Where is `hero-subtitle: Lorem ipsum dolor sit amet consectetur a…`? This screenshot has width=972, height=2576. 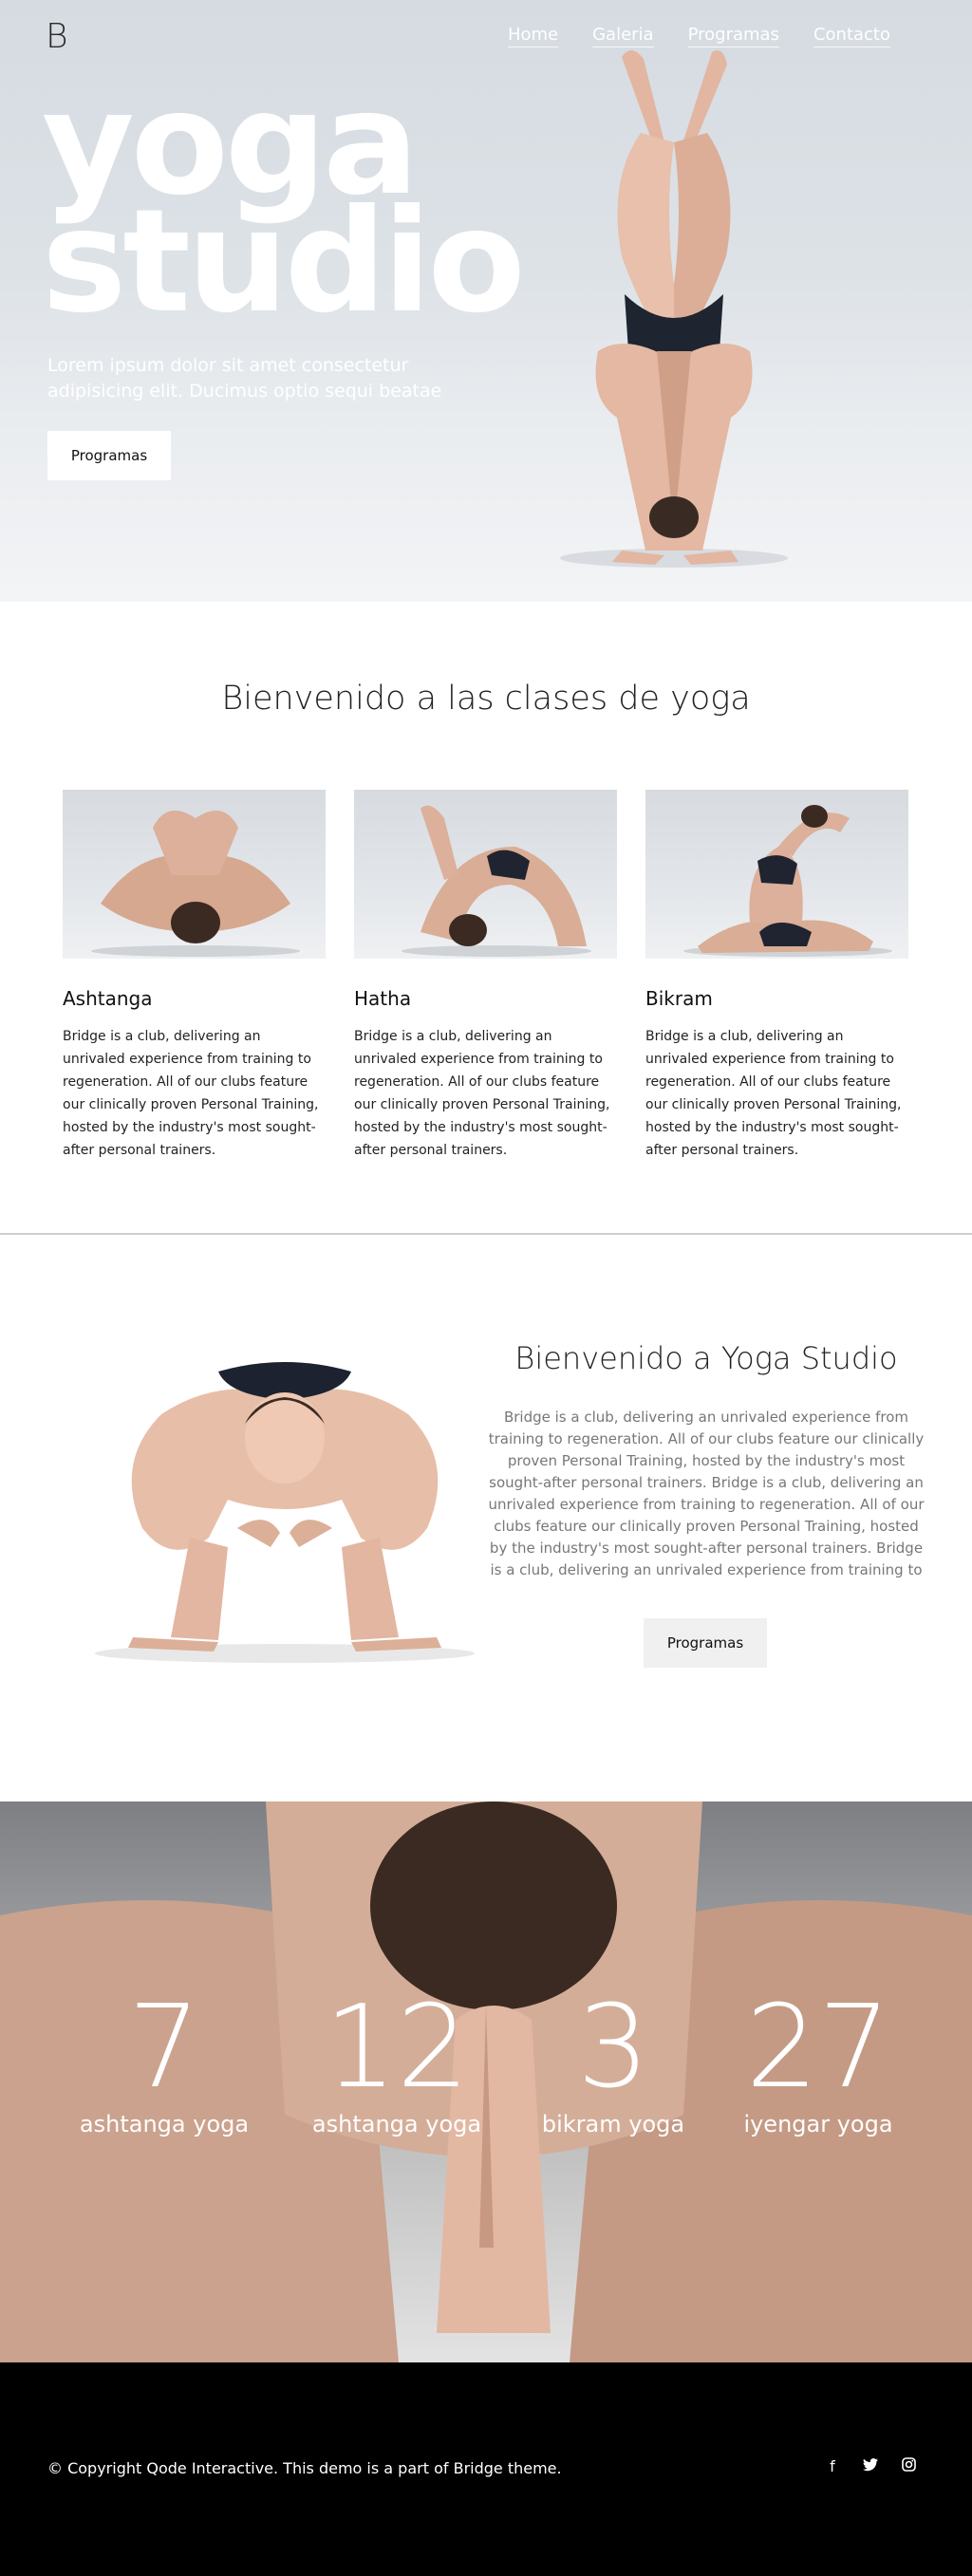 hero-subtitle: Lorem ipsum dolor sit amet consectetur a… is located at coordinates (244, 378).